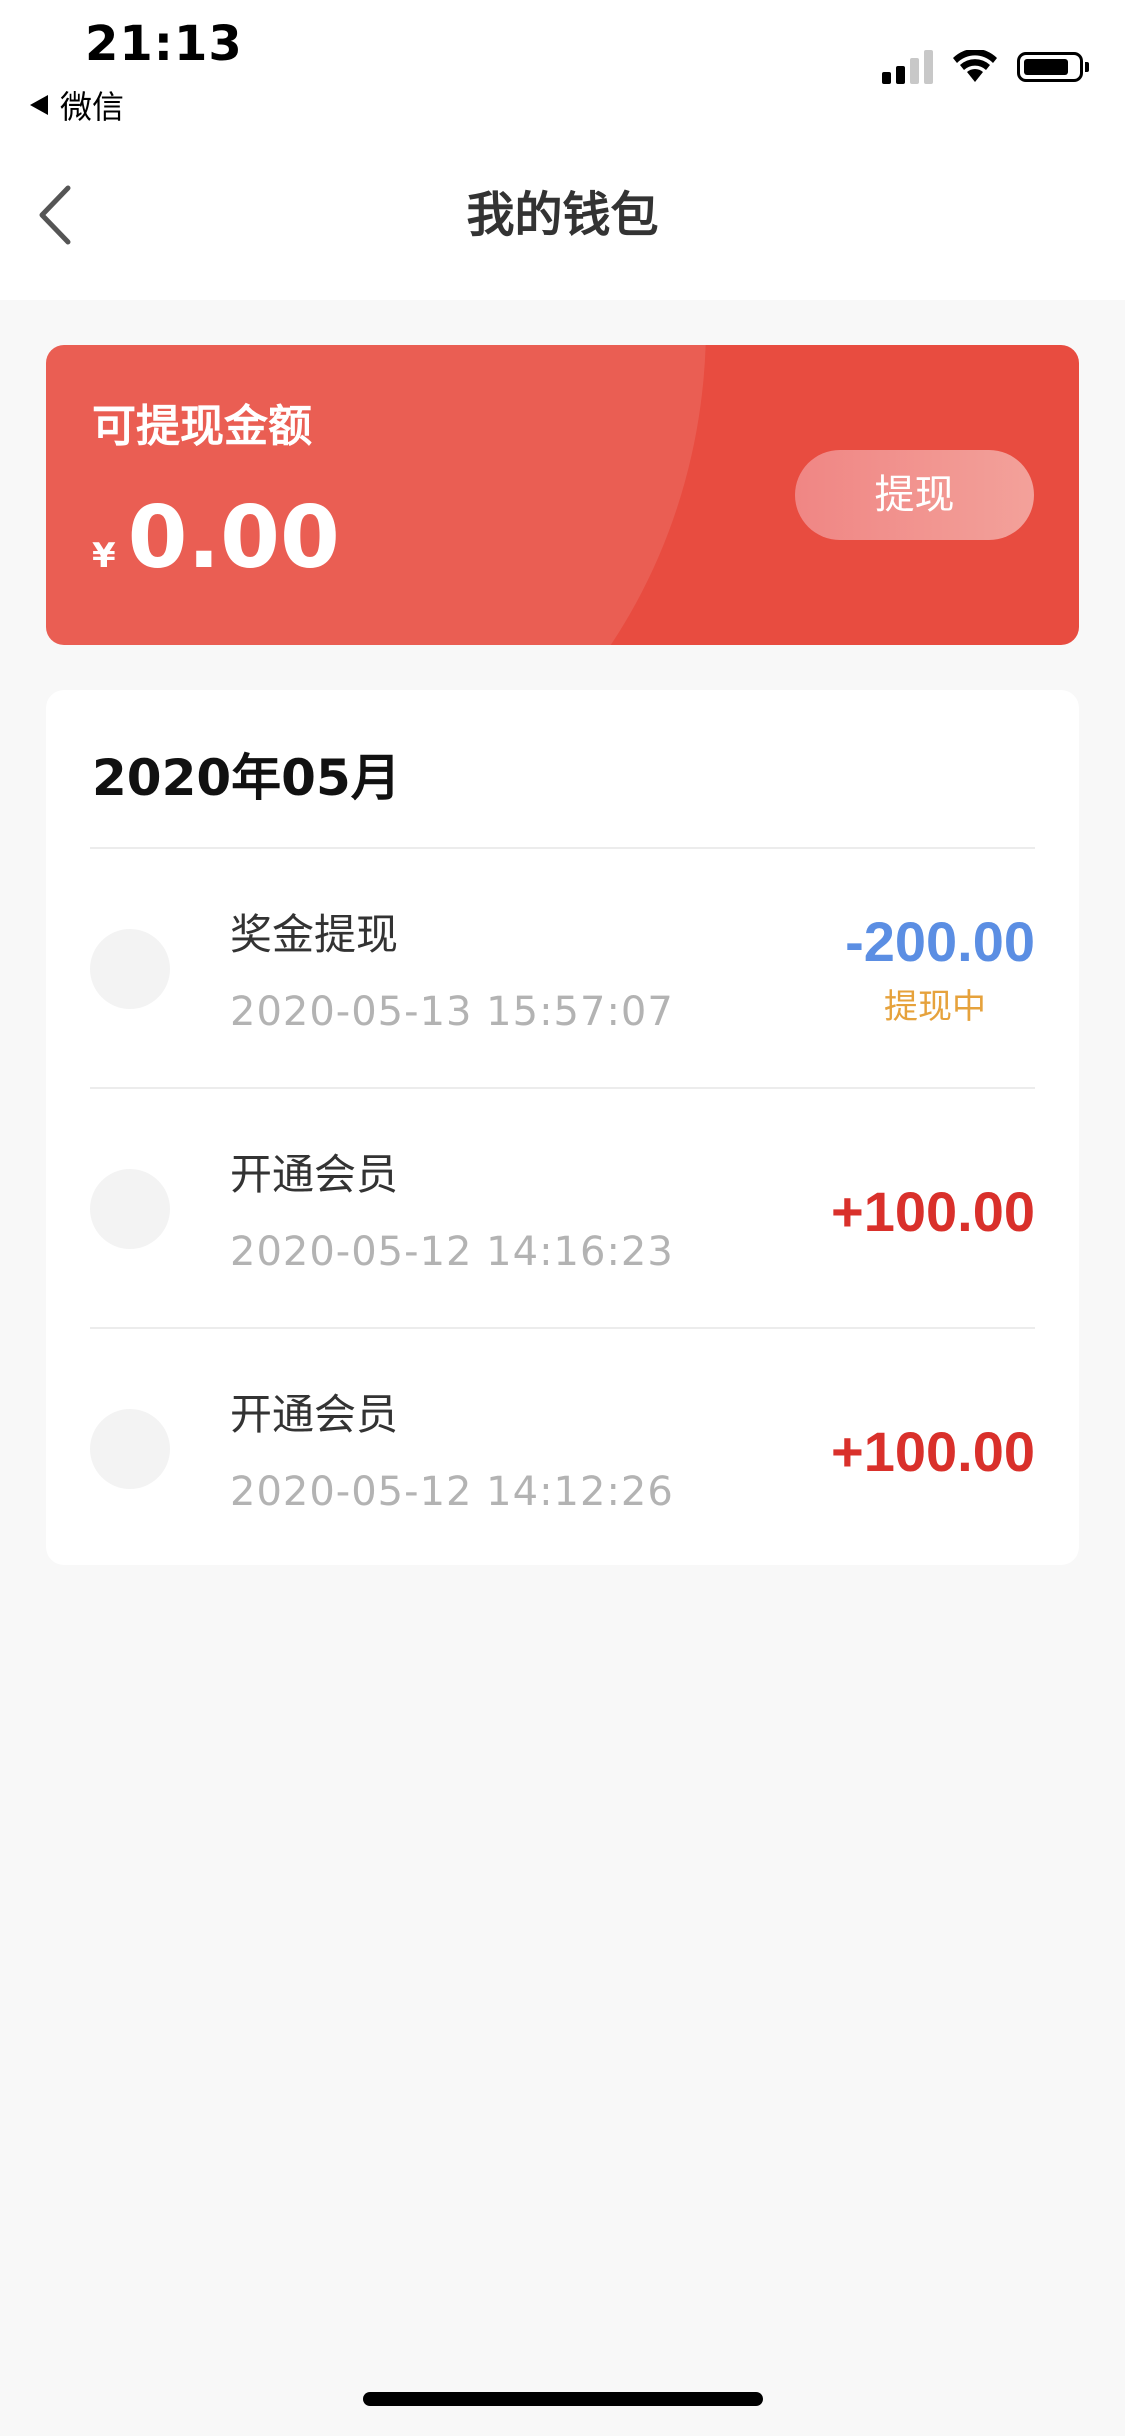 The image size is (1125, 2436). I want to click on status-time: 21:13, so click(164, 44).